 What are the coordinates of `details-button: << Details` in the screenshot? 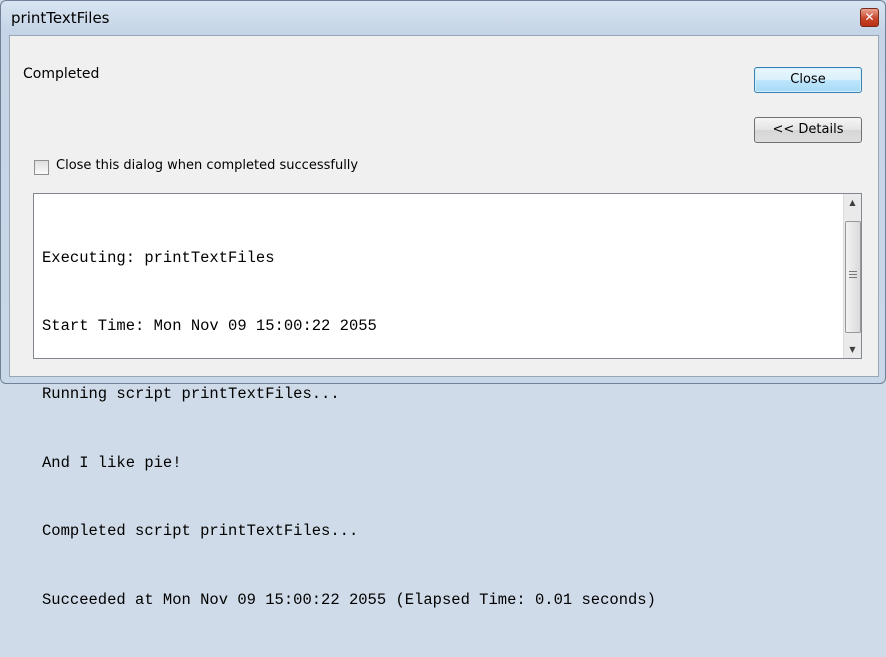 It's located at (808, 130).